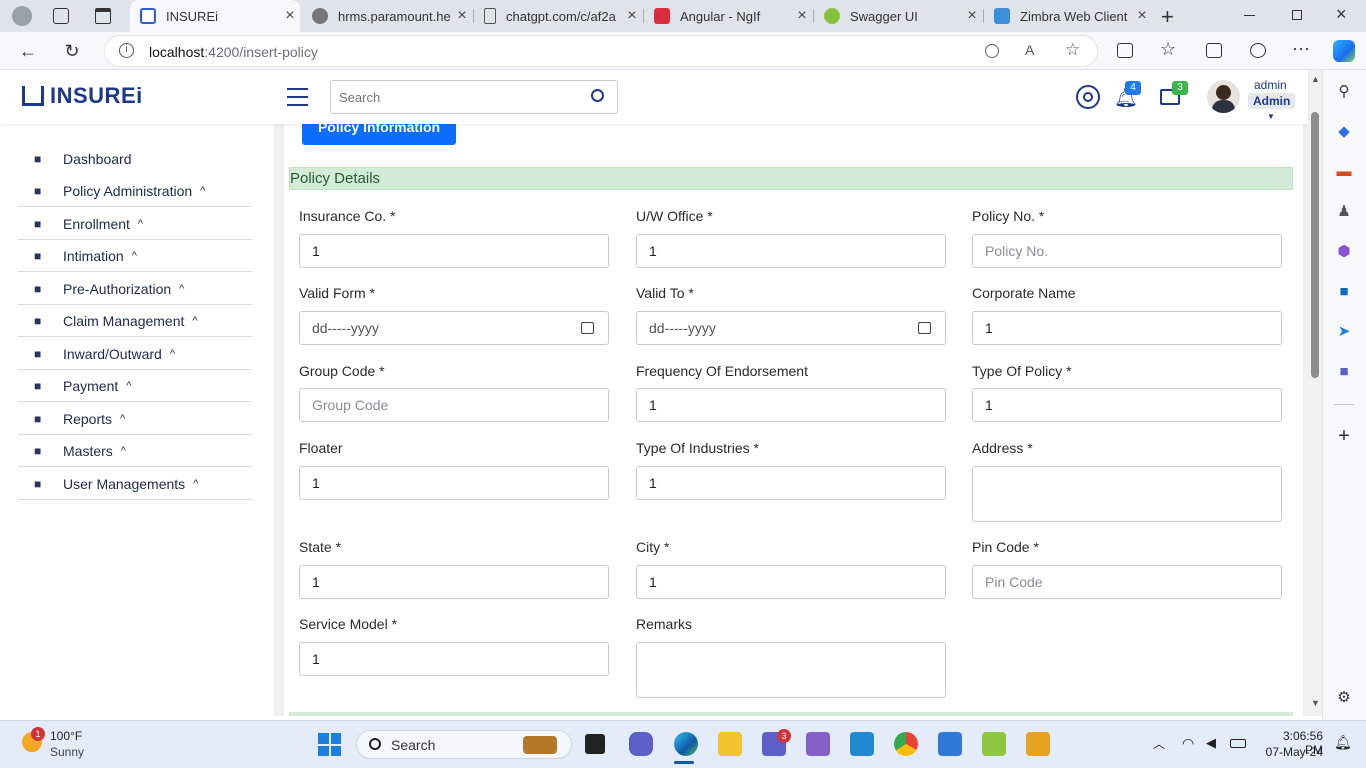  I want to click on url-bar: i localhost:4200/insert-policy A ☆, so click(601, 51).